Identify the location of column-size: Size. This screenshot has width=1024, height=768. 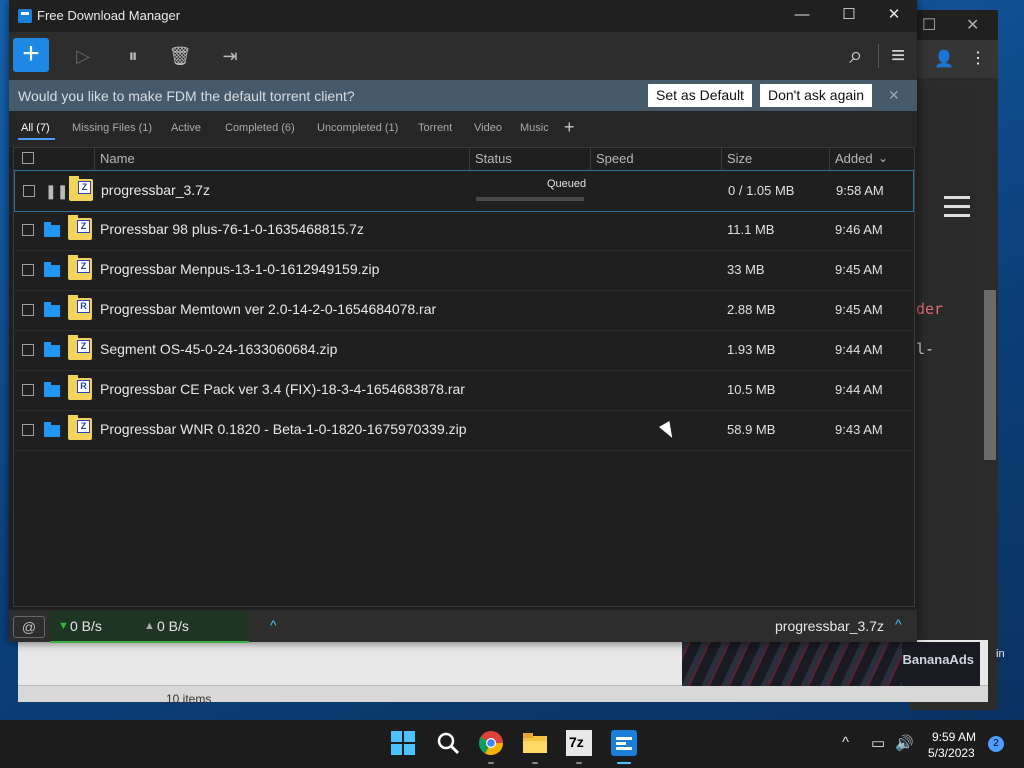
(739, 158).